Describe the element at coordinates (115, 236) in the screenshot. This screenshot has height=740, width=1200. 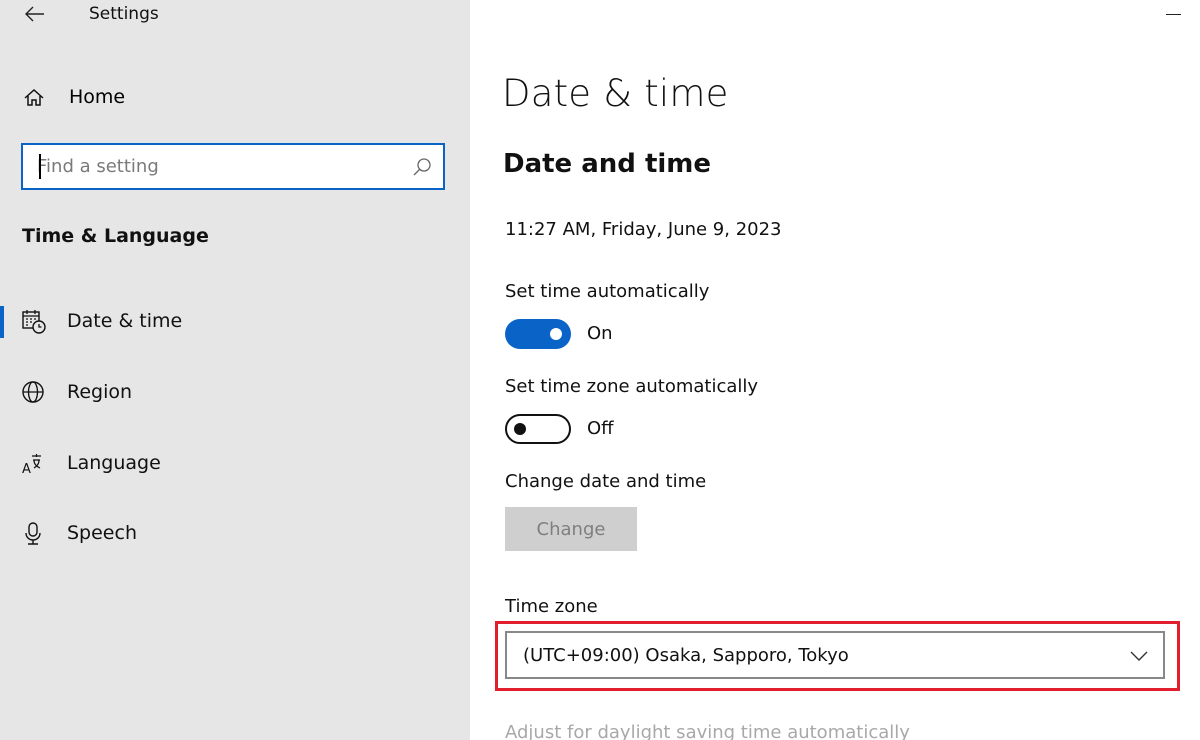
I see `section-label: Time & Language` at that location.